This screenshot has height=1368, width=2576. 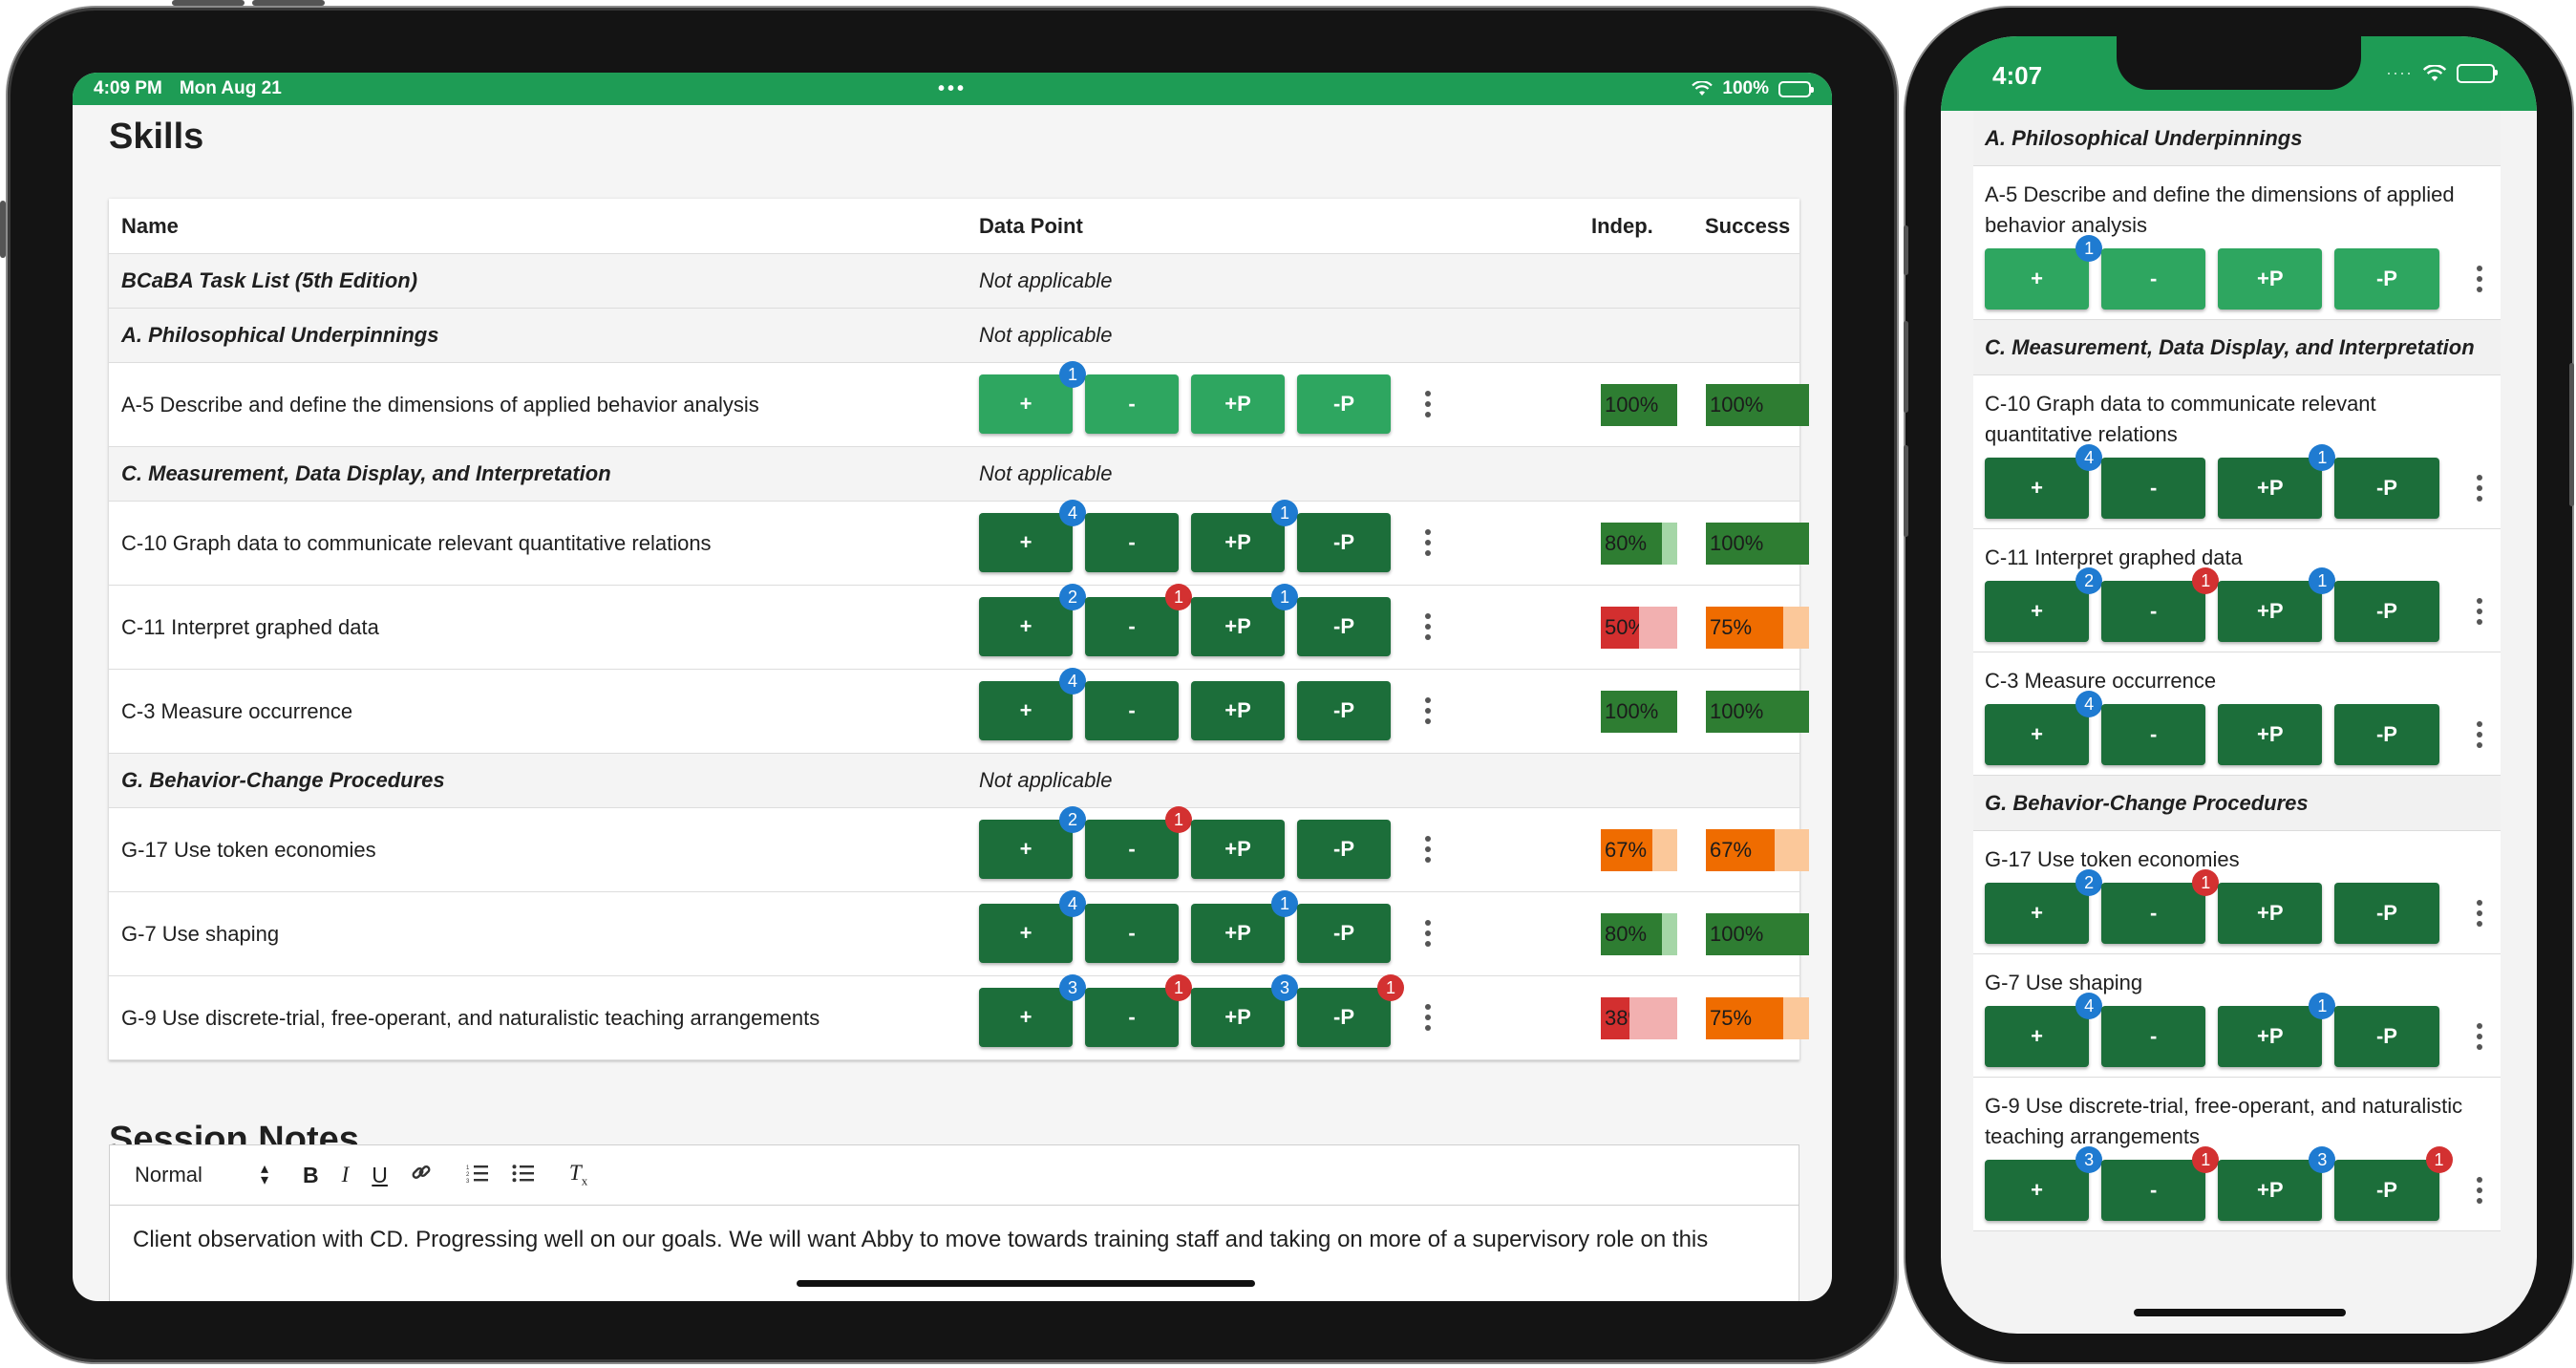 What do you see at coordinates (1072, 819) in the screenshot?
I see `count-badge: 2` at bounding box center [1072, 819].